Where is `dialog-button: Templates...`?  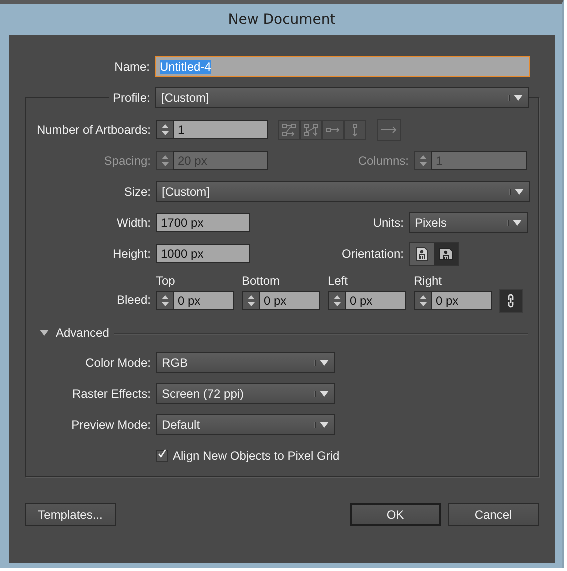
dialog-button: Templates... is located at coordinates (70, 514).